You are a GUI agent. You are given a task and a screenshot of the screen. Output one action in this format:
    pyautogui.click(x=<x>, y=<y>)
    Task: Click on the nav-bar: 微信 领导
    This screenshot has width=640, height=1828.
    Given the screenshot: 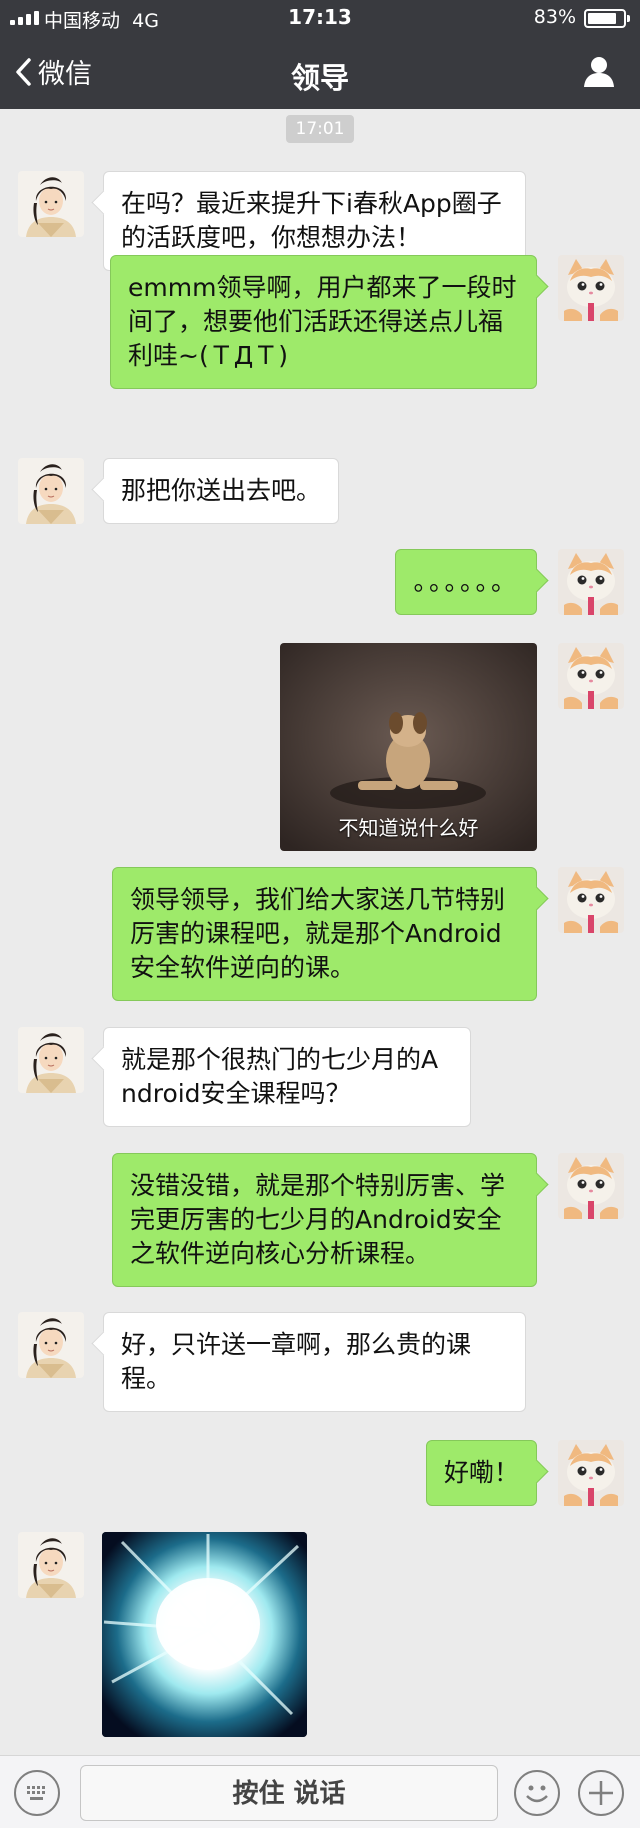 What is the action you would take?
    pyautogui.click(x=320, y=72)
    